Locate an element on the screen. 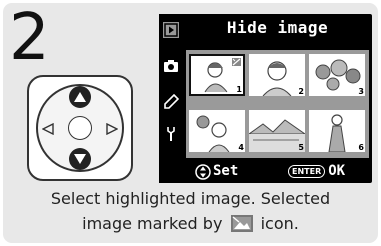 The image size is (381, 246). thumbnail-5: 5 is located at coordinates (277, 131).